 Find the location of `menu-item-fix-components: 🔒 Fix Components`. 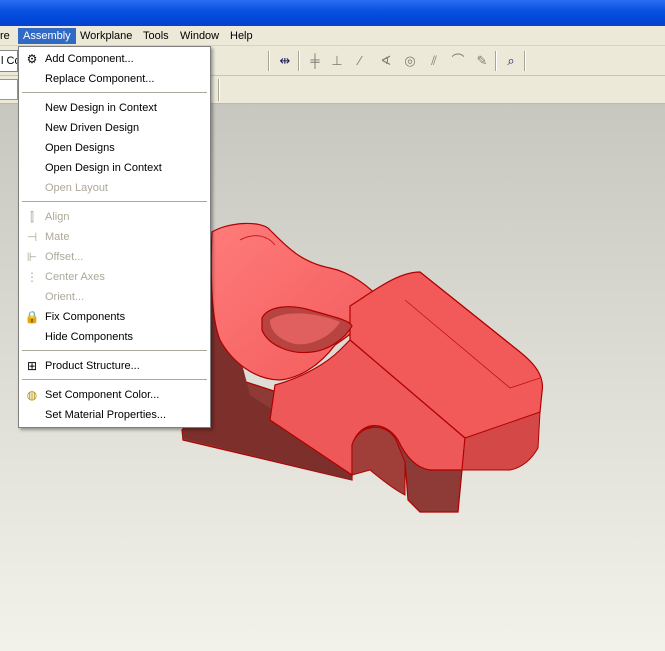

menu-item-fix-components: 🔒 Fix Components is located at coordinates (114, 317).